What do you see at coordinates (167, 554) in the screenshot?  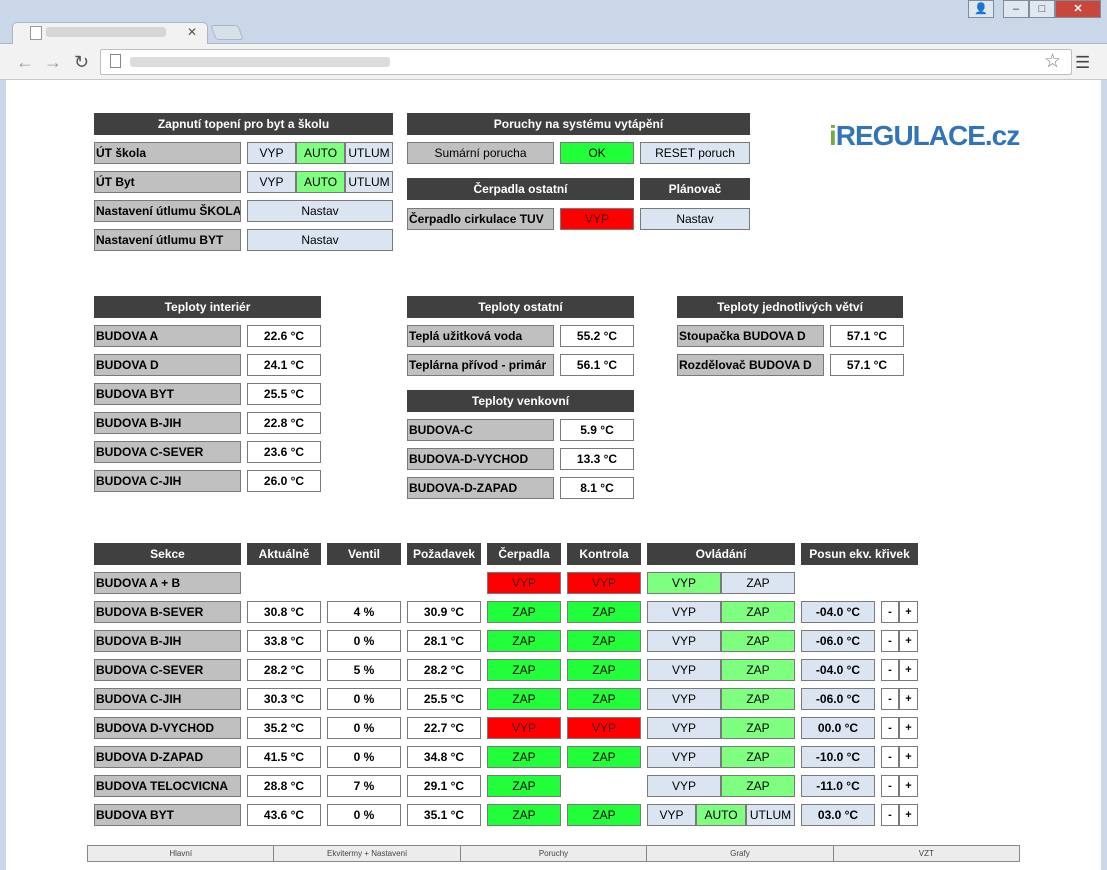 I see `col-header-sekce: Sekce` at bounding box center [167, 554].